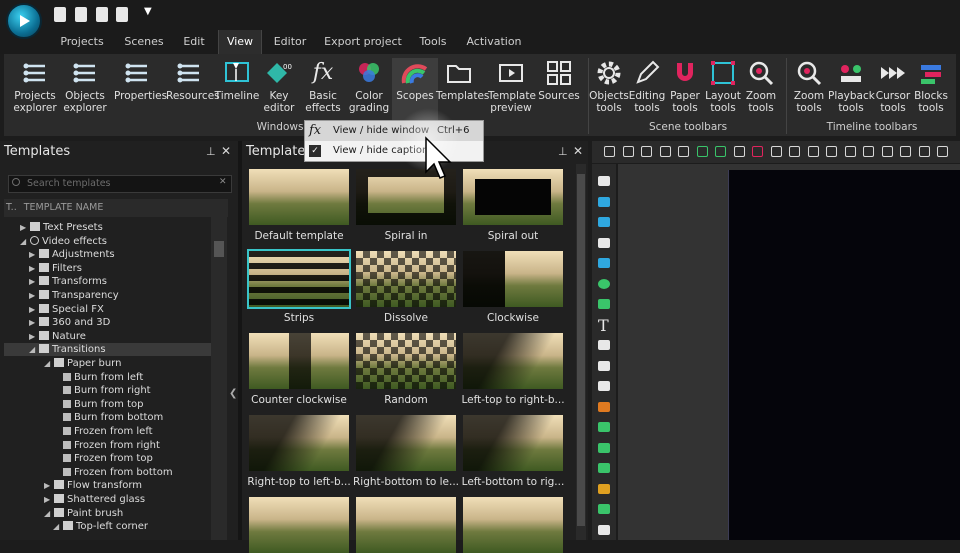  Describe the element at coordinates (35, 89) in the screenshot. I see `projects-explorer-button: Projects explorer` at that location.